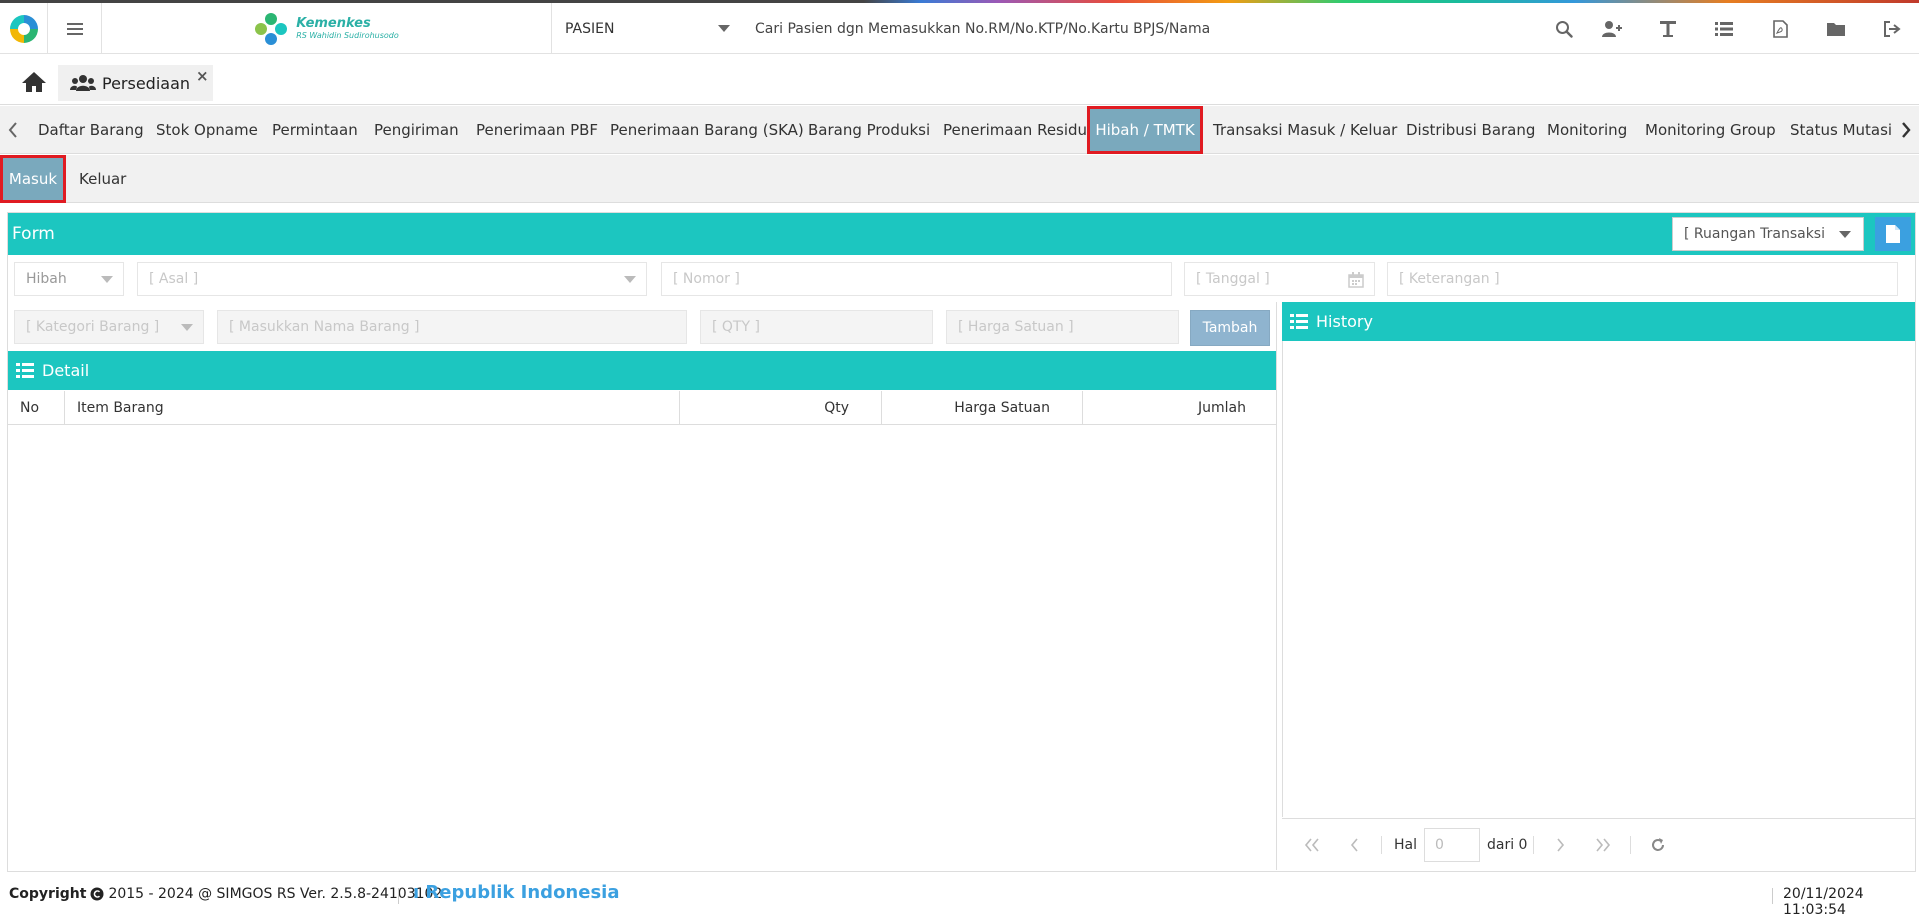 The height and width of the screenshot is (918, 1919). I want to click on patient-type-value: PASIEN, so click(590, 28).